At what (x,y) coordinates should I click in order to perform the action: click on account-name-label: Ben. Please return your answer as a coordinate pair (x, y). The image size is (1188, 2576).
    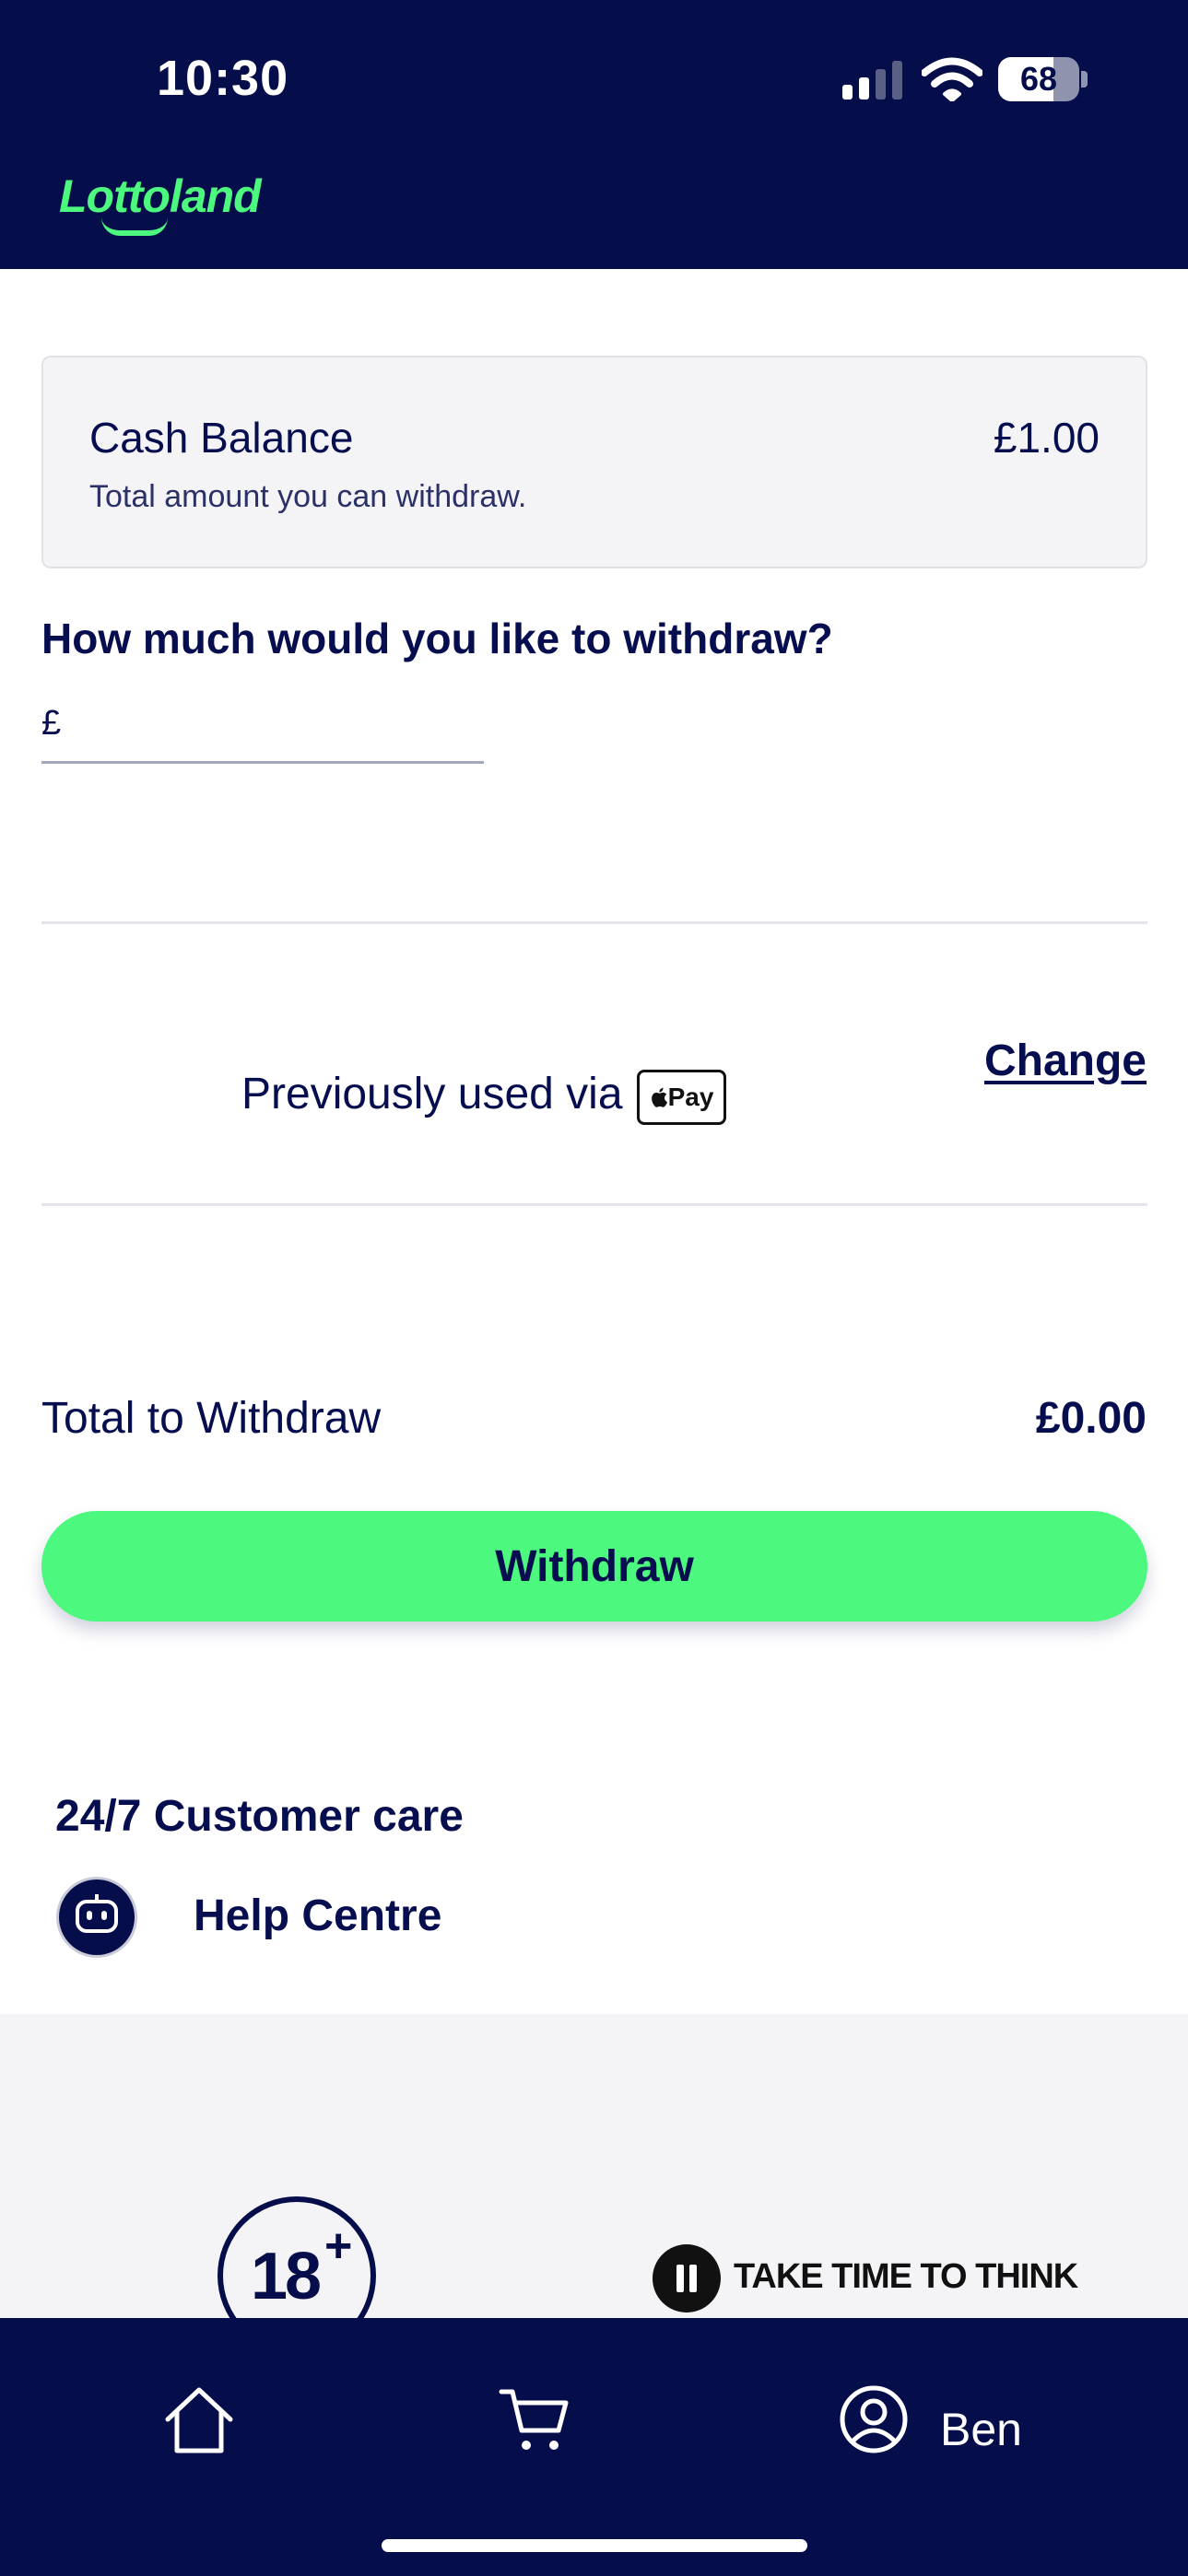
    Looking at the image, I should click on (981, 2429).